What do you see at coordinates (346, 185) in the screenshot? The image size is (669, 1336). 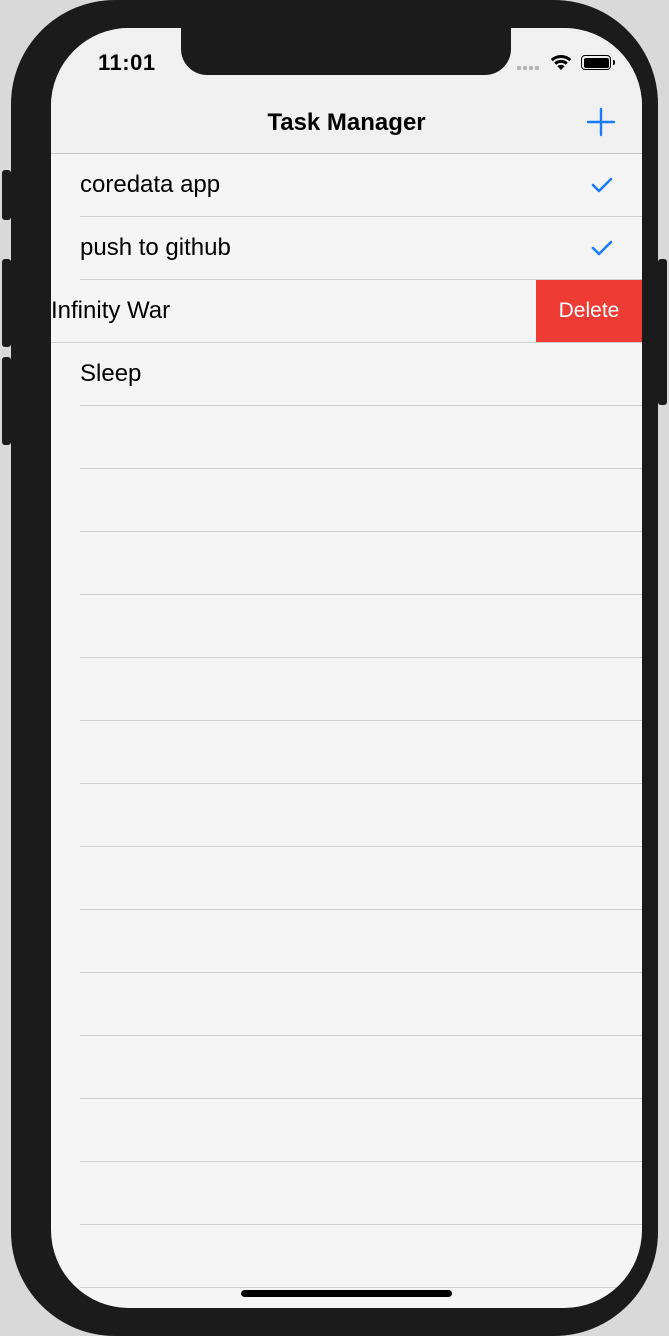 I see `task-row: coredata app` at bounding box center [346, 185].